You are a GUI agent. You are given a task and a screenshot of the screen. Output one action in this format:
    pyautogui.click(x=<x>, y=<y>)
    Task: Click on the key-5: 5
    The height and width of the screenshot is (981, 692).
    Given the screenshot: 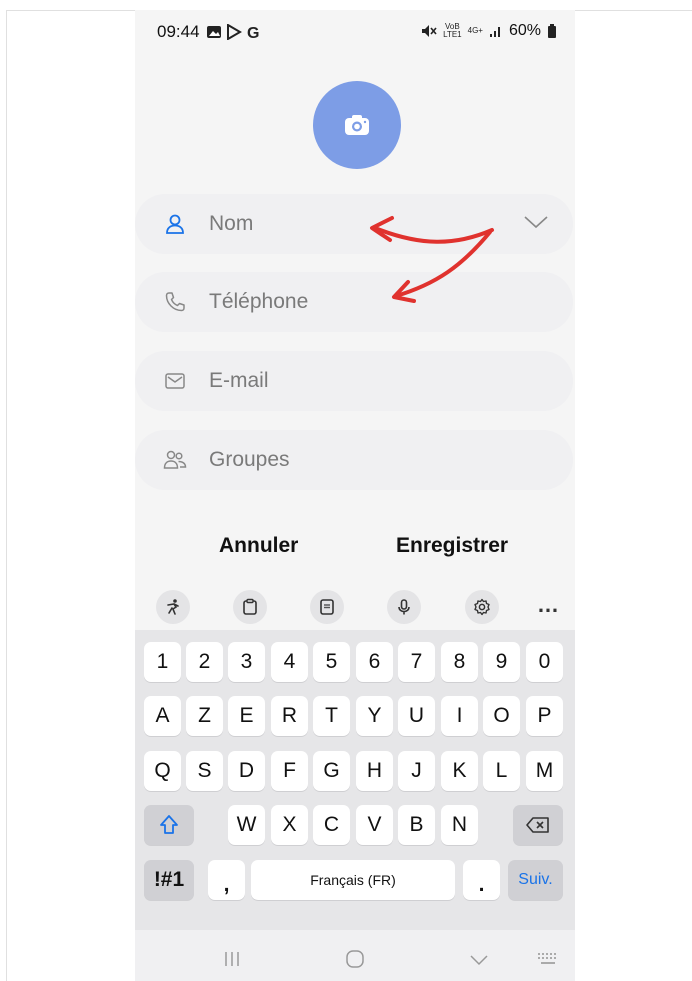 What is the action you would take?
    pyautogui.click(x=331, y=662)
    